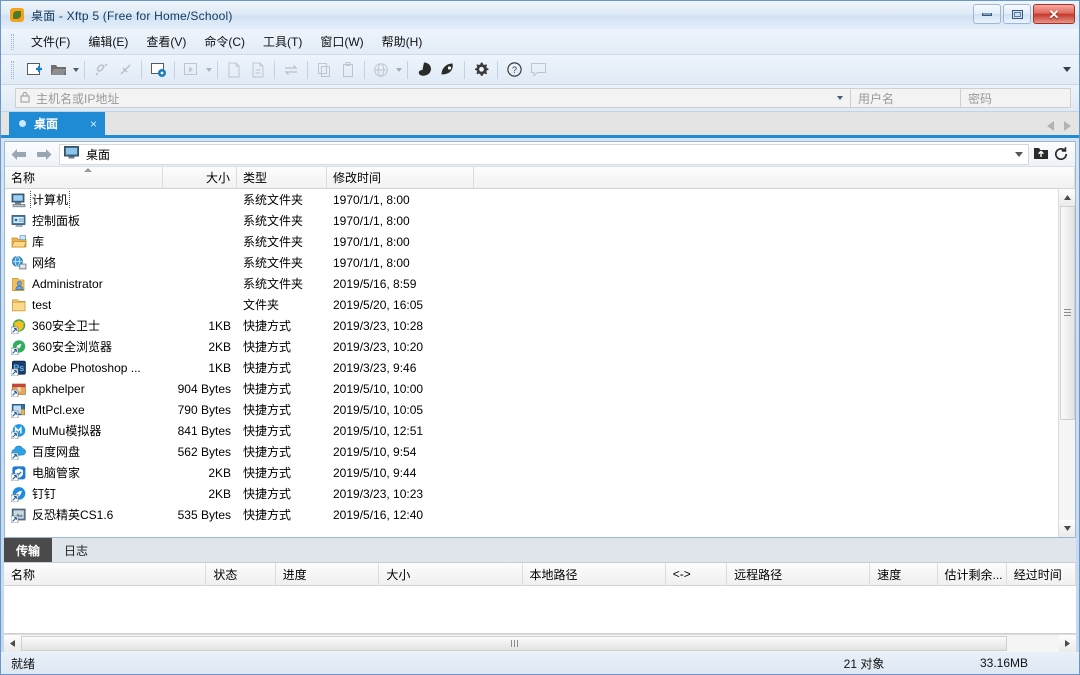  I want to click on disconnect-icon, so click(125, 70).